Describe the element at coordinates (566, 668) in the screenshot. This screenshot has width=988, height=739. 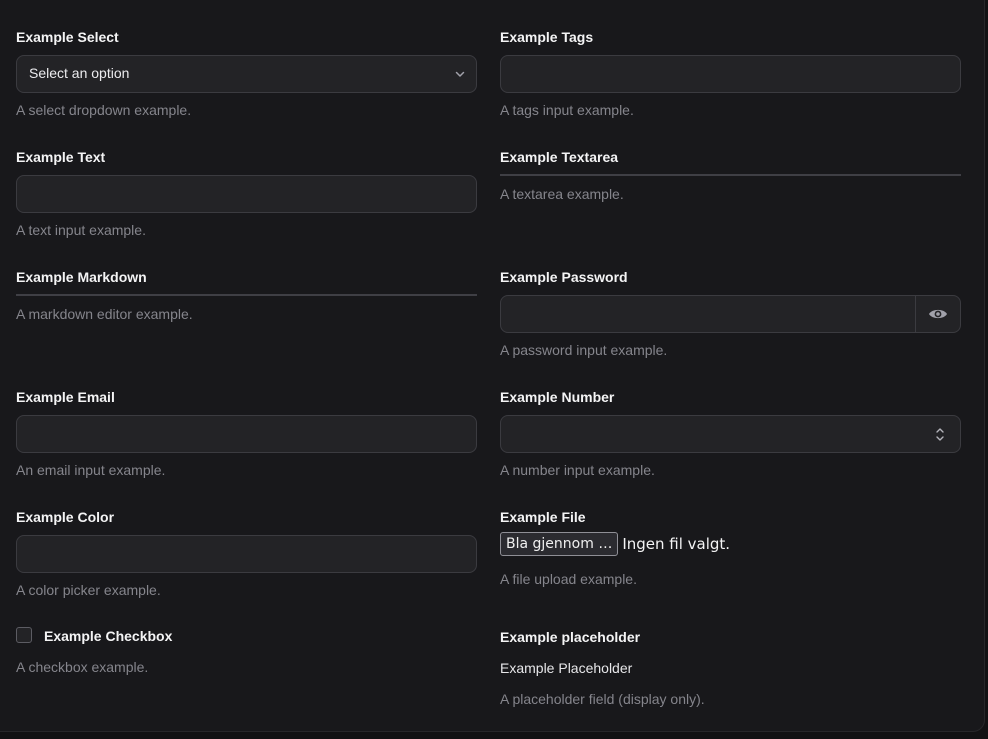
I see `placeholder-value: Example Placeholder` at that location.